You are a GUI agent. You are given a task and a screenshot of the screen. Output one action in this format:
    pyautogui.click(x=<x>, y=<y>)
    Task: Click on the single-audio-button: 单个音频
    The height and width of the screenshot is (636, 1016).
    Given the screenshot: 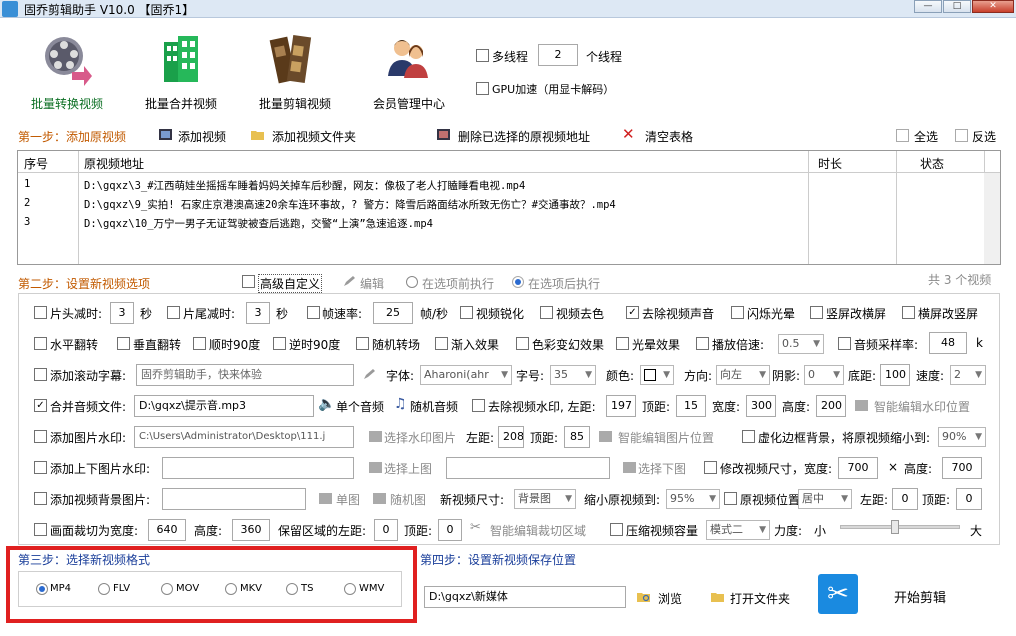 What is the action you would take?
    pyautogui.click(x=360, y=406)
    